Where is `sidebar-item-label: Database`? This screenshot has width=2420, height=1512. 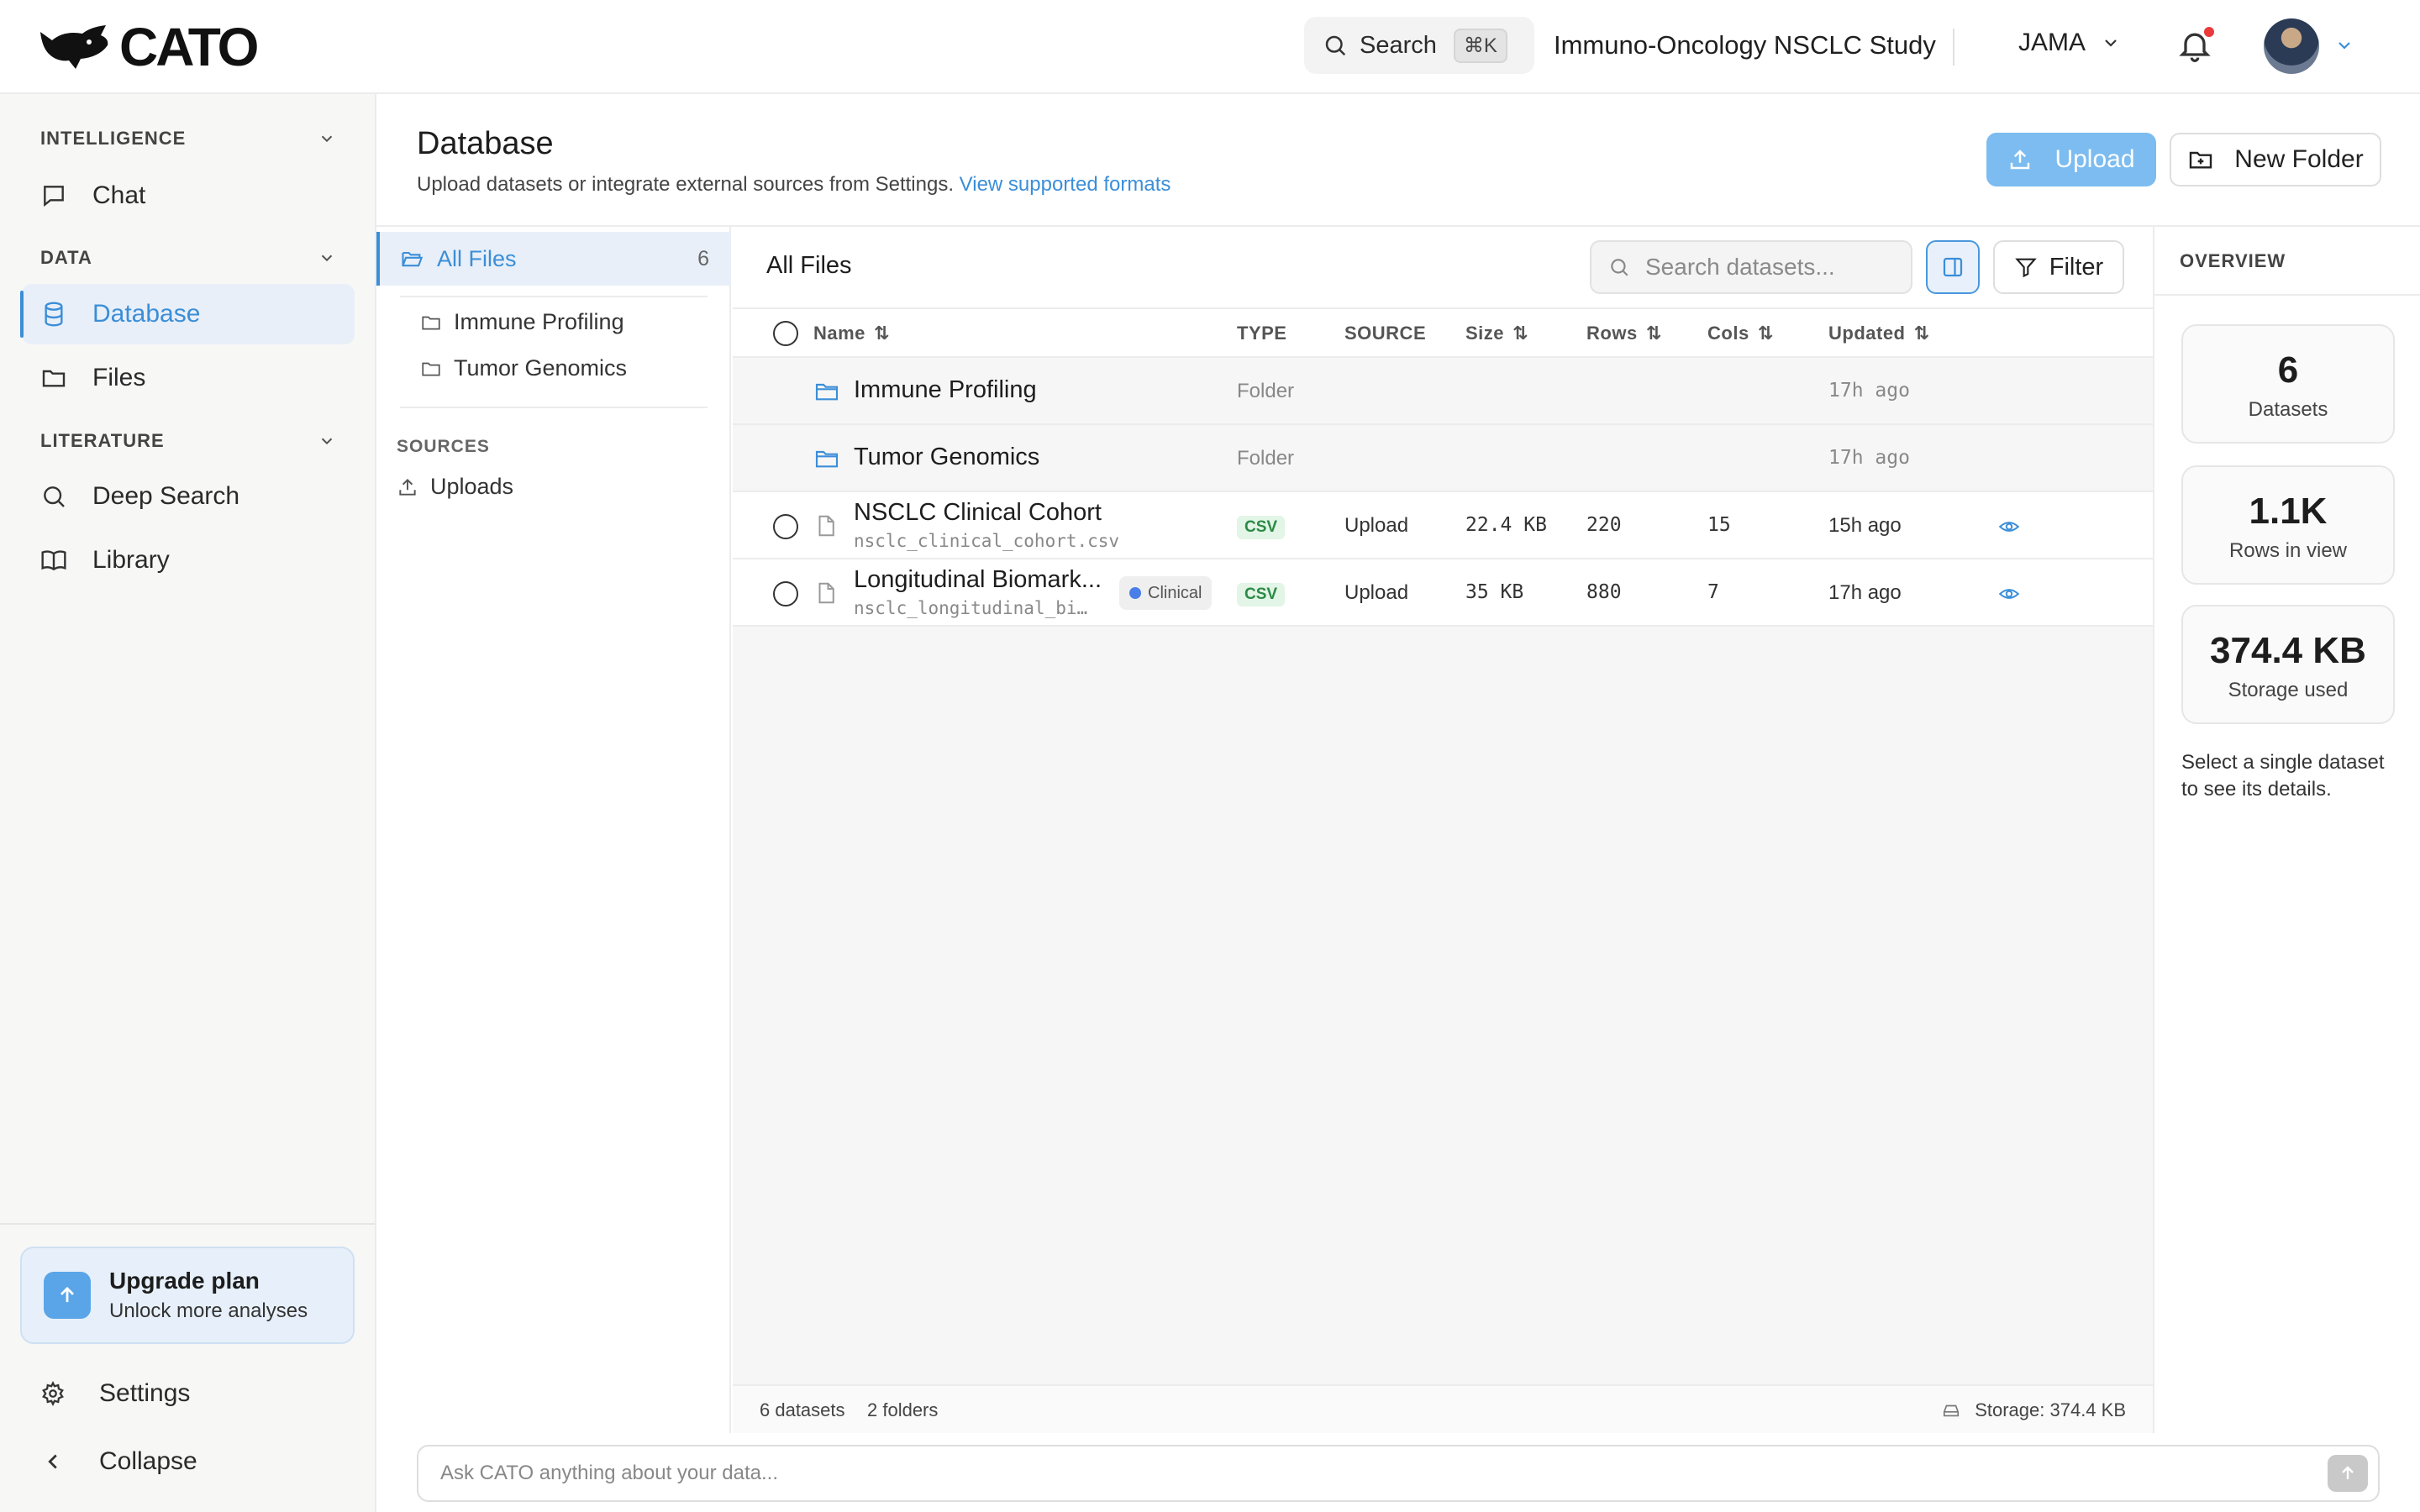 sidebar-item-label: Database is located at coordinates (146, 314).